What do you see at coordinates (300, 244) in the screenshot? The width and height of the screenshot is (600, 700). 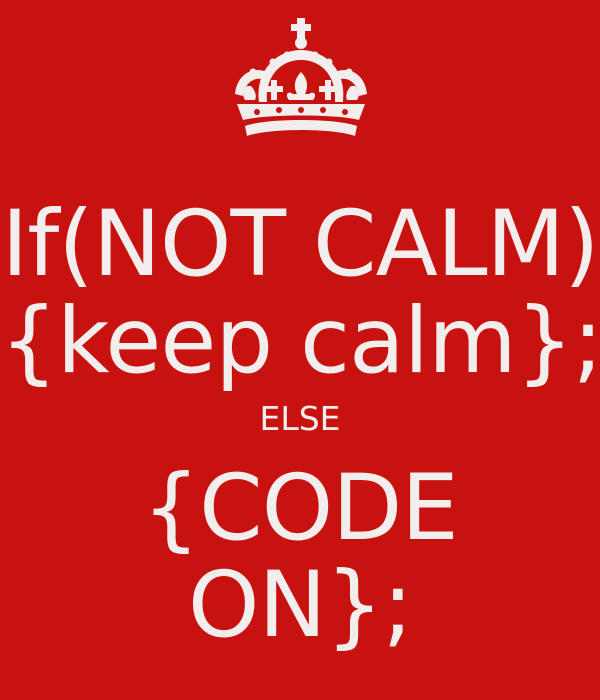 I see `headline-line-1: If(NOT CALM)` at bounding box center [300, 244].